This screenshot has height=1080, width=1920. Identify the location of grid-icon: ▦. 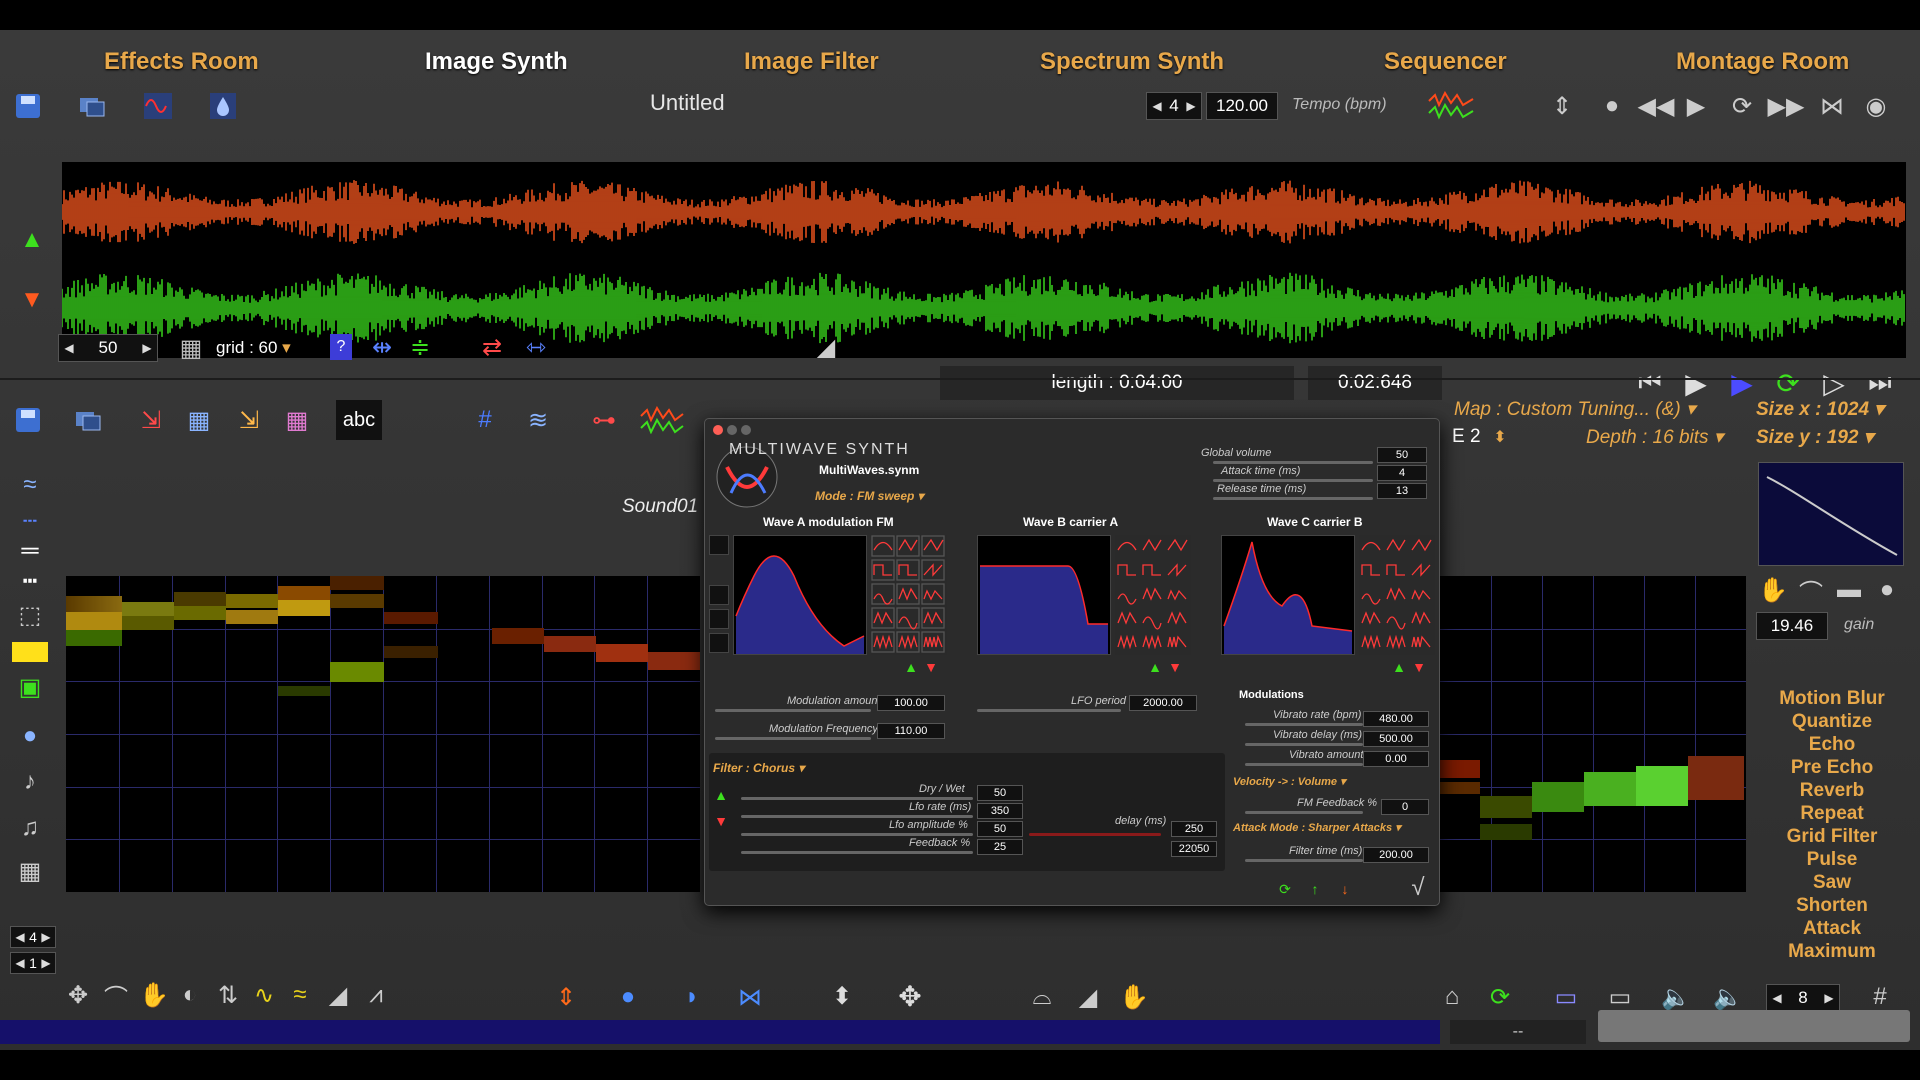
(191, 348).